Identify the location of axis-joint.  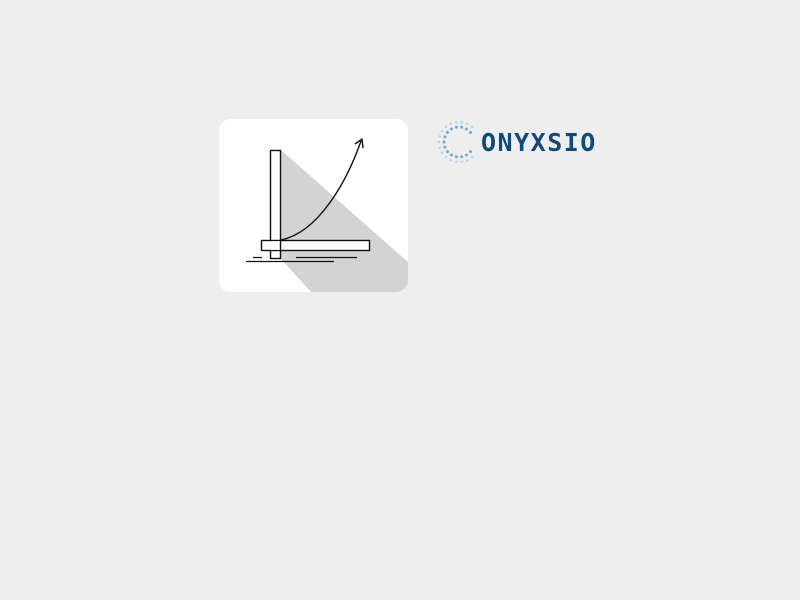
(275, 245).